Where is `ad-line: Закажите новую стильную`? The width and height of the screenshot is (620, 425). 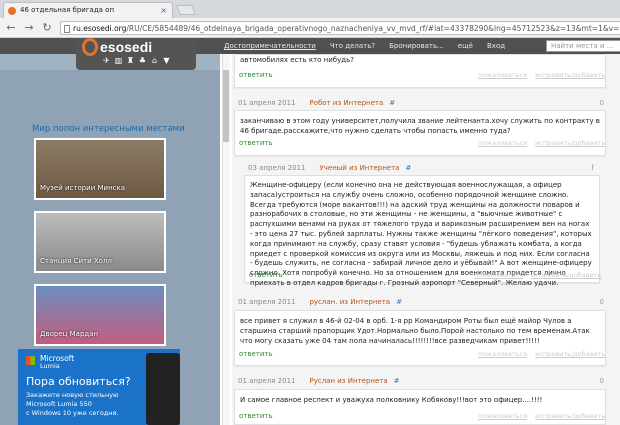
ad-line: Закажите новую стильную is located at coordinates (72, 395).